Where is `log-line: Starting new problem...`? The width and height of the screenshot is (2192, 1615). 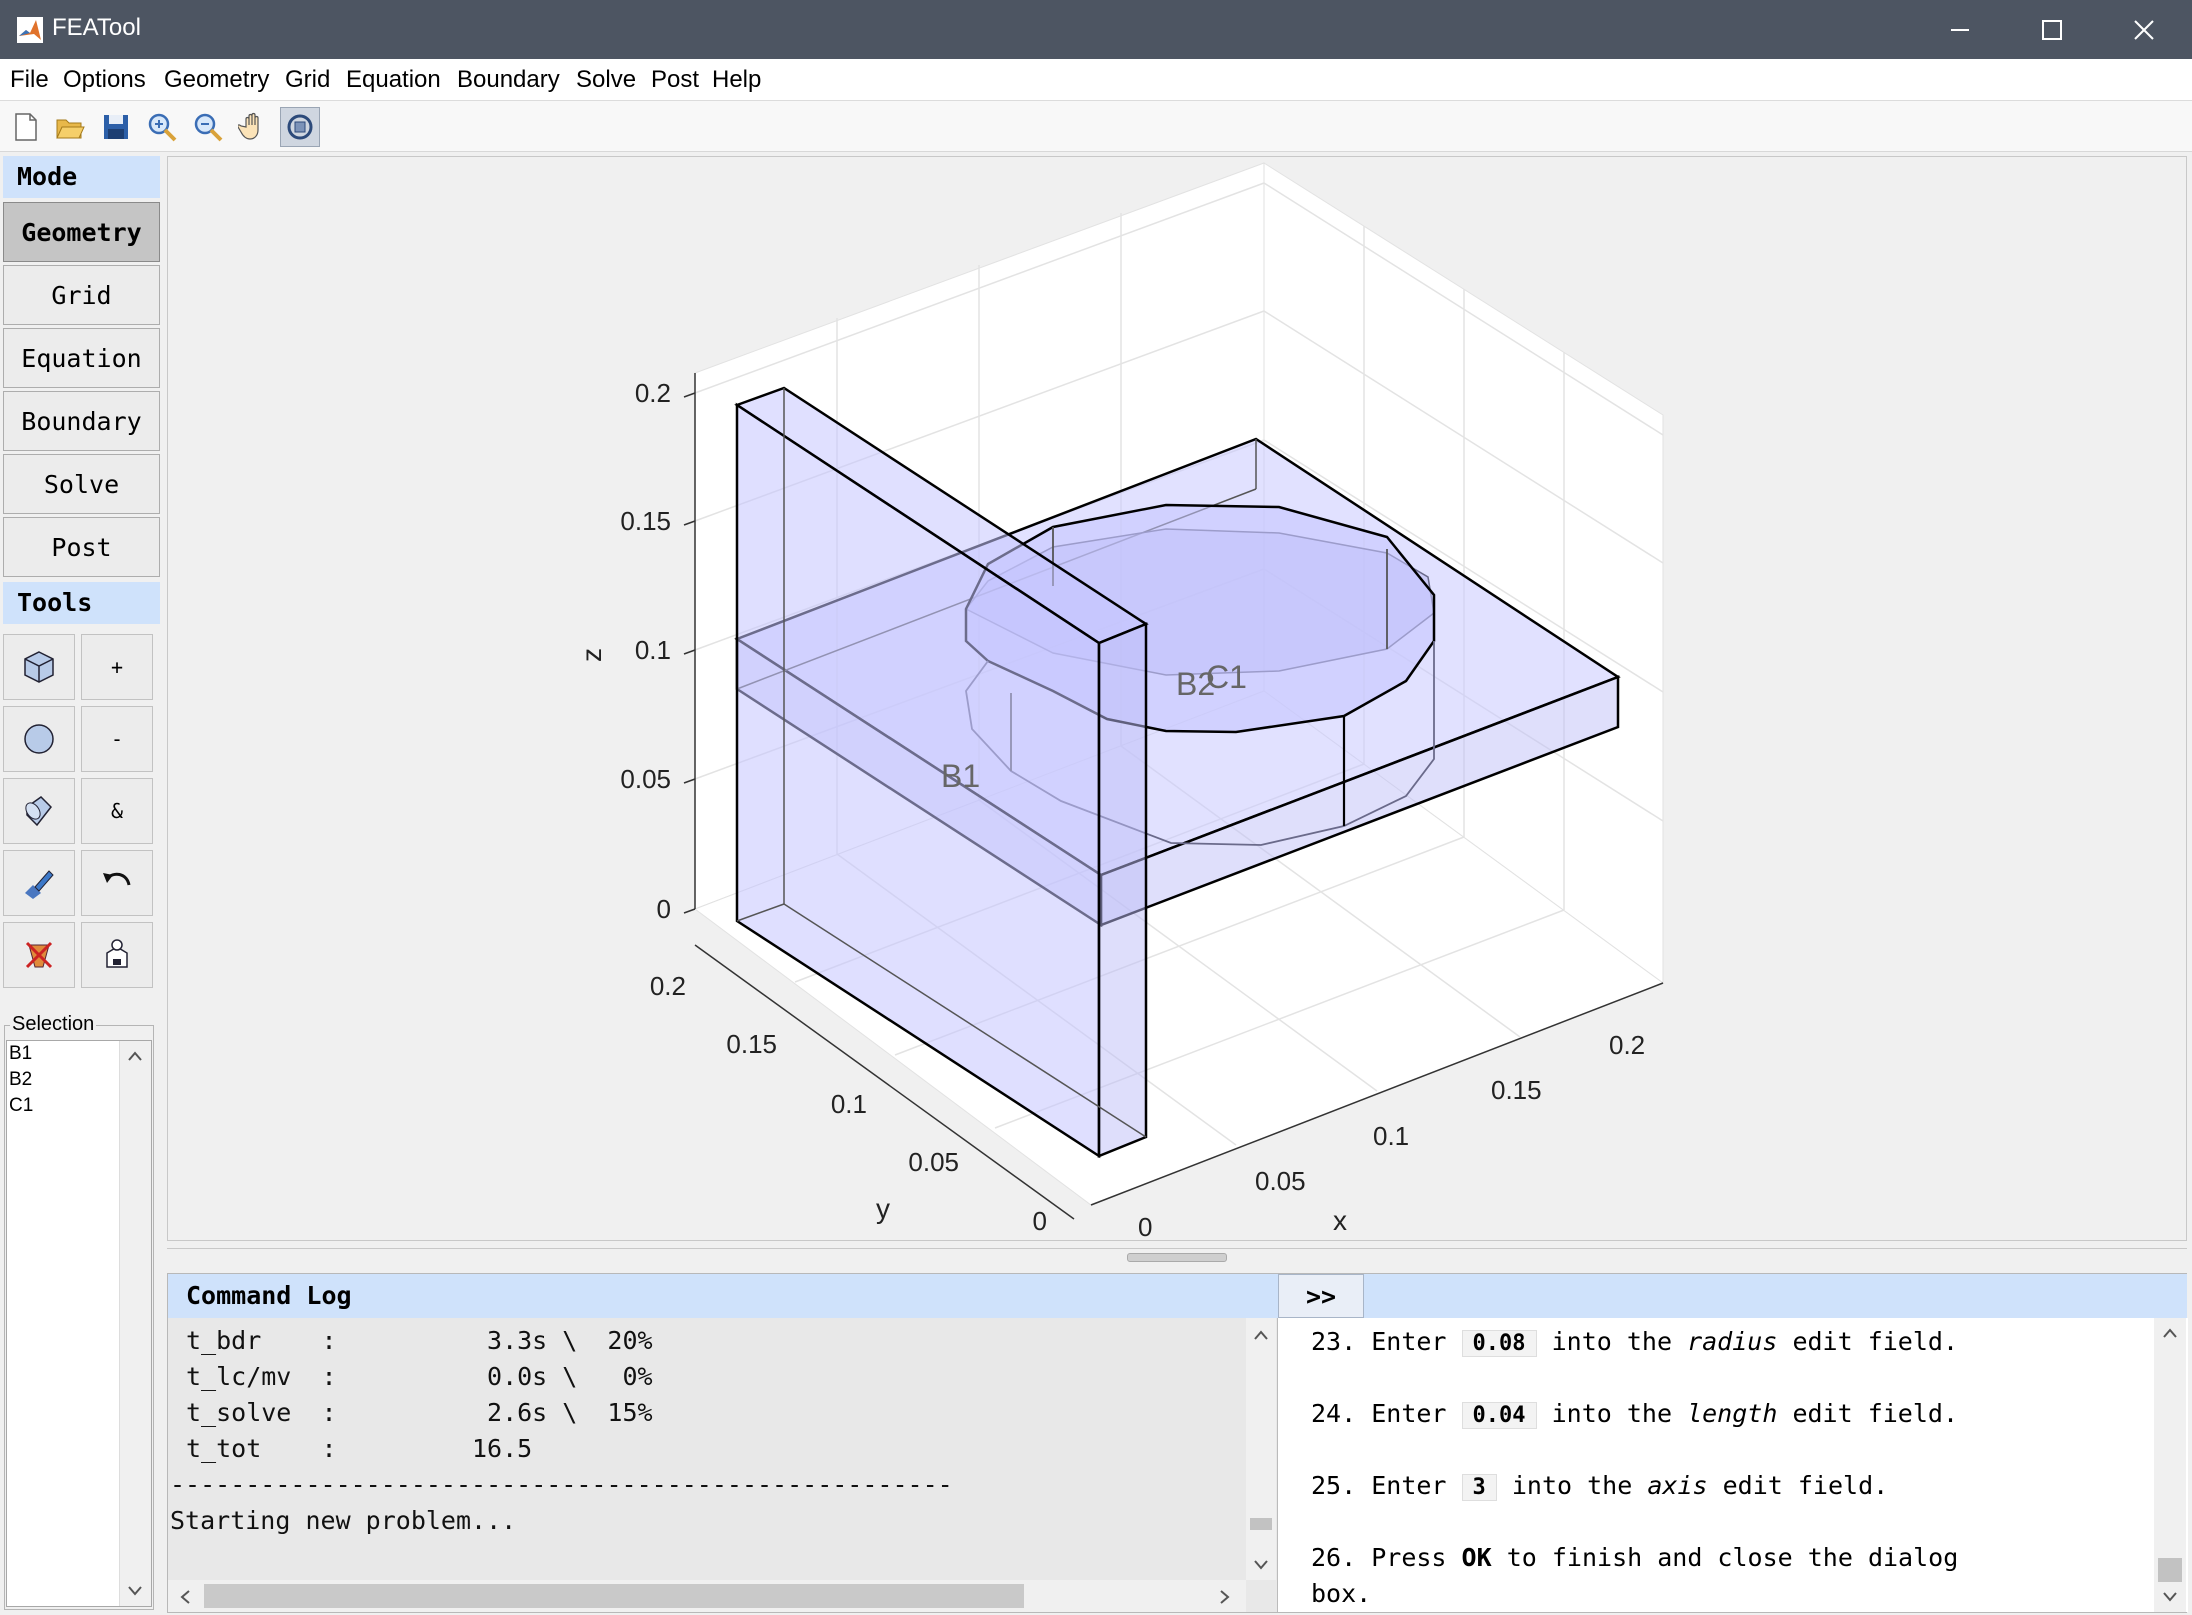
log-line: Starting new problem... is located at coordinates (343, 1520).